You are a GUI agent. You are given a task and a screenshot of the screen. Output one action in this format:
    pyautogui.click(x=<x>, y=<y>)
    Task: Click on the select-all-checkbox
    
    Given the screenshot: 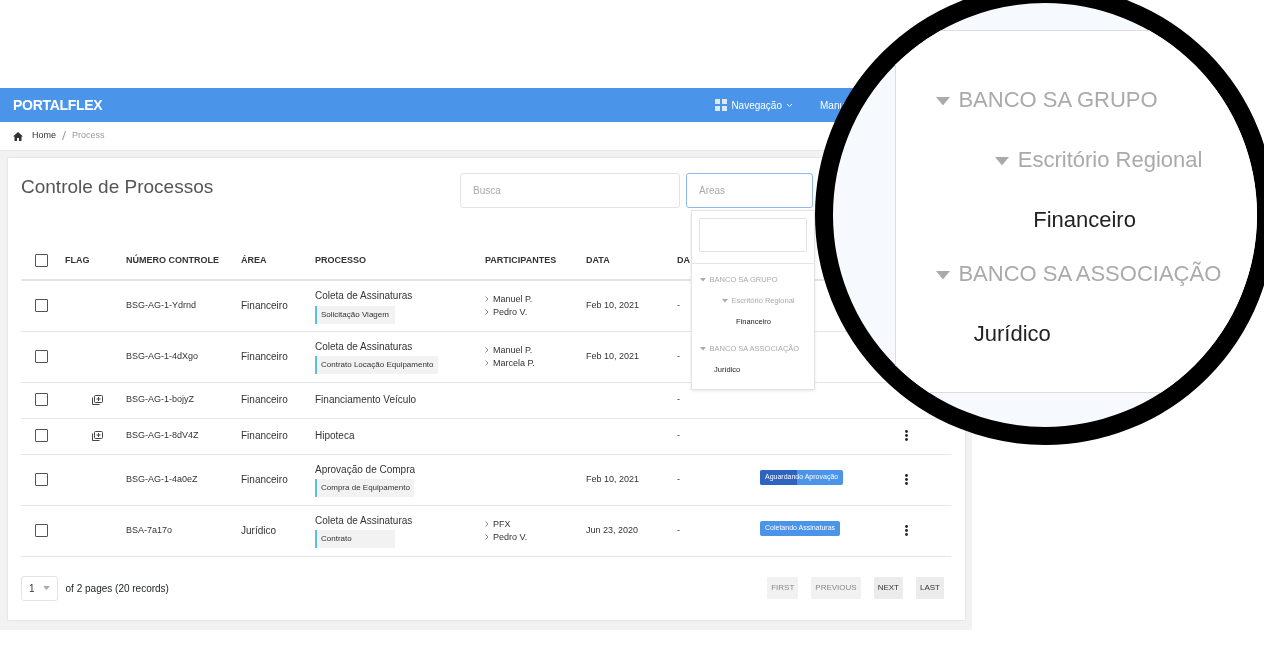 What is the action you would take?
    pyautogui.click(x=41, y=261)
    